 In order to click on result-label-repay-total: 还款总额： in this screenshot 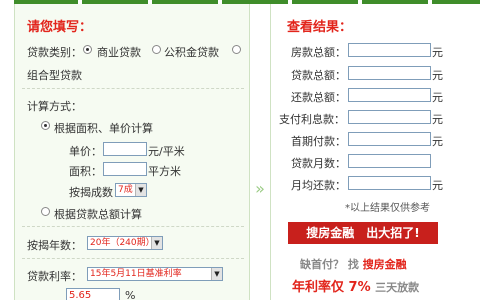, I will do `click(318, 97)`.